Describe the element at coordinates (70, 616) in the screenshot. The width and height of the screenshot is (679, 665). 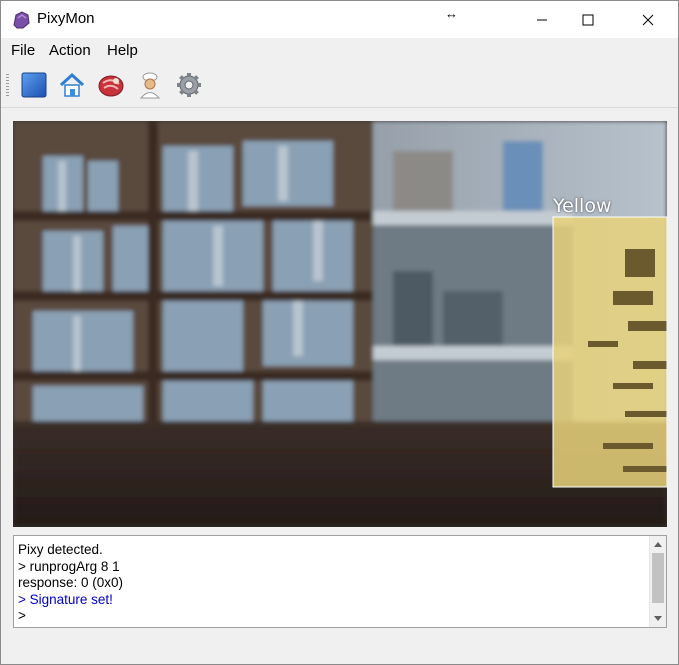
I see `console-prompt: >` at that location.